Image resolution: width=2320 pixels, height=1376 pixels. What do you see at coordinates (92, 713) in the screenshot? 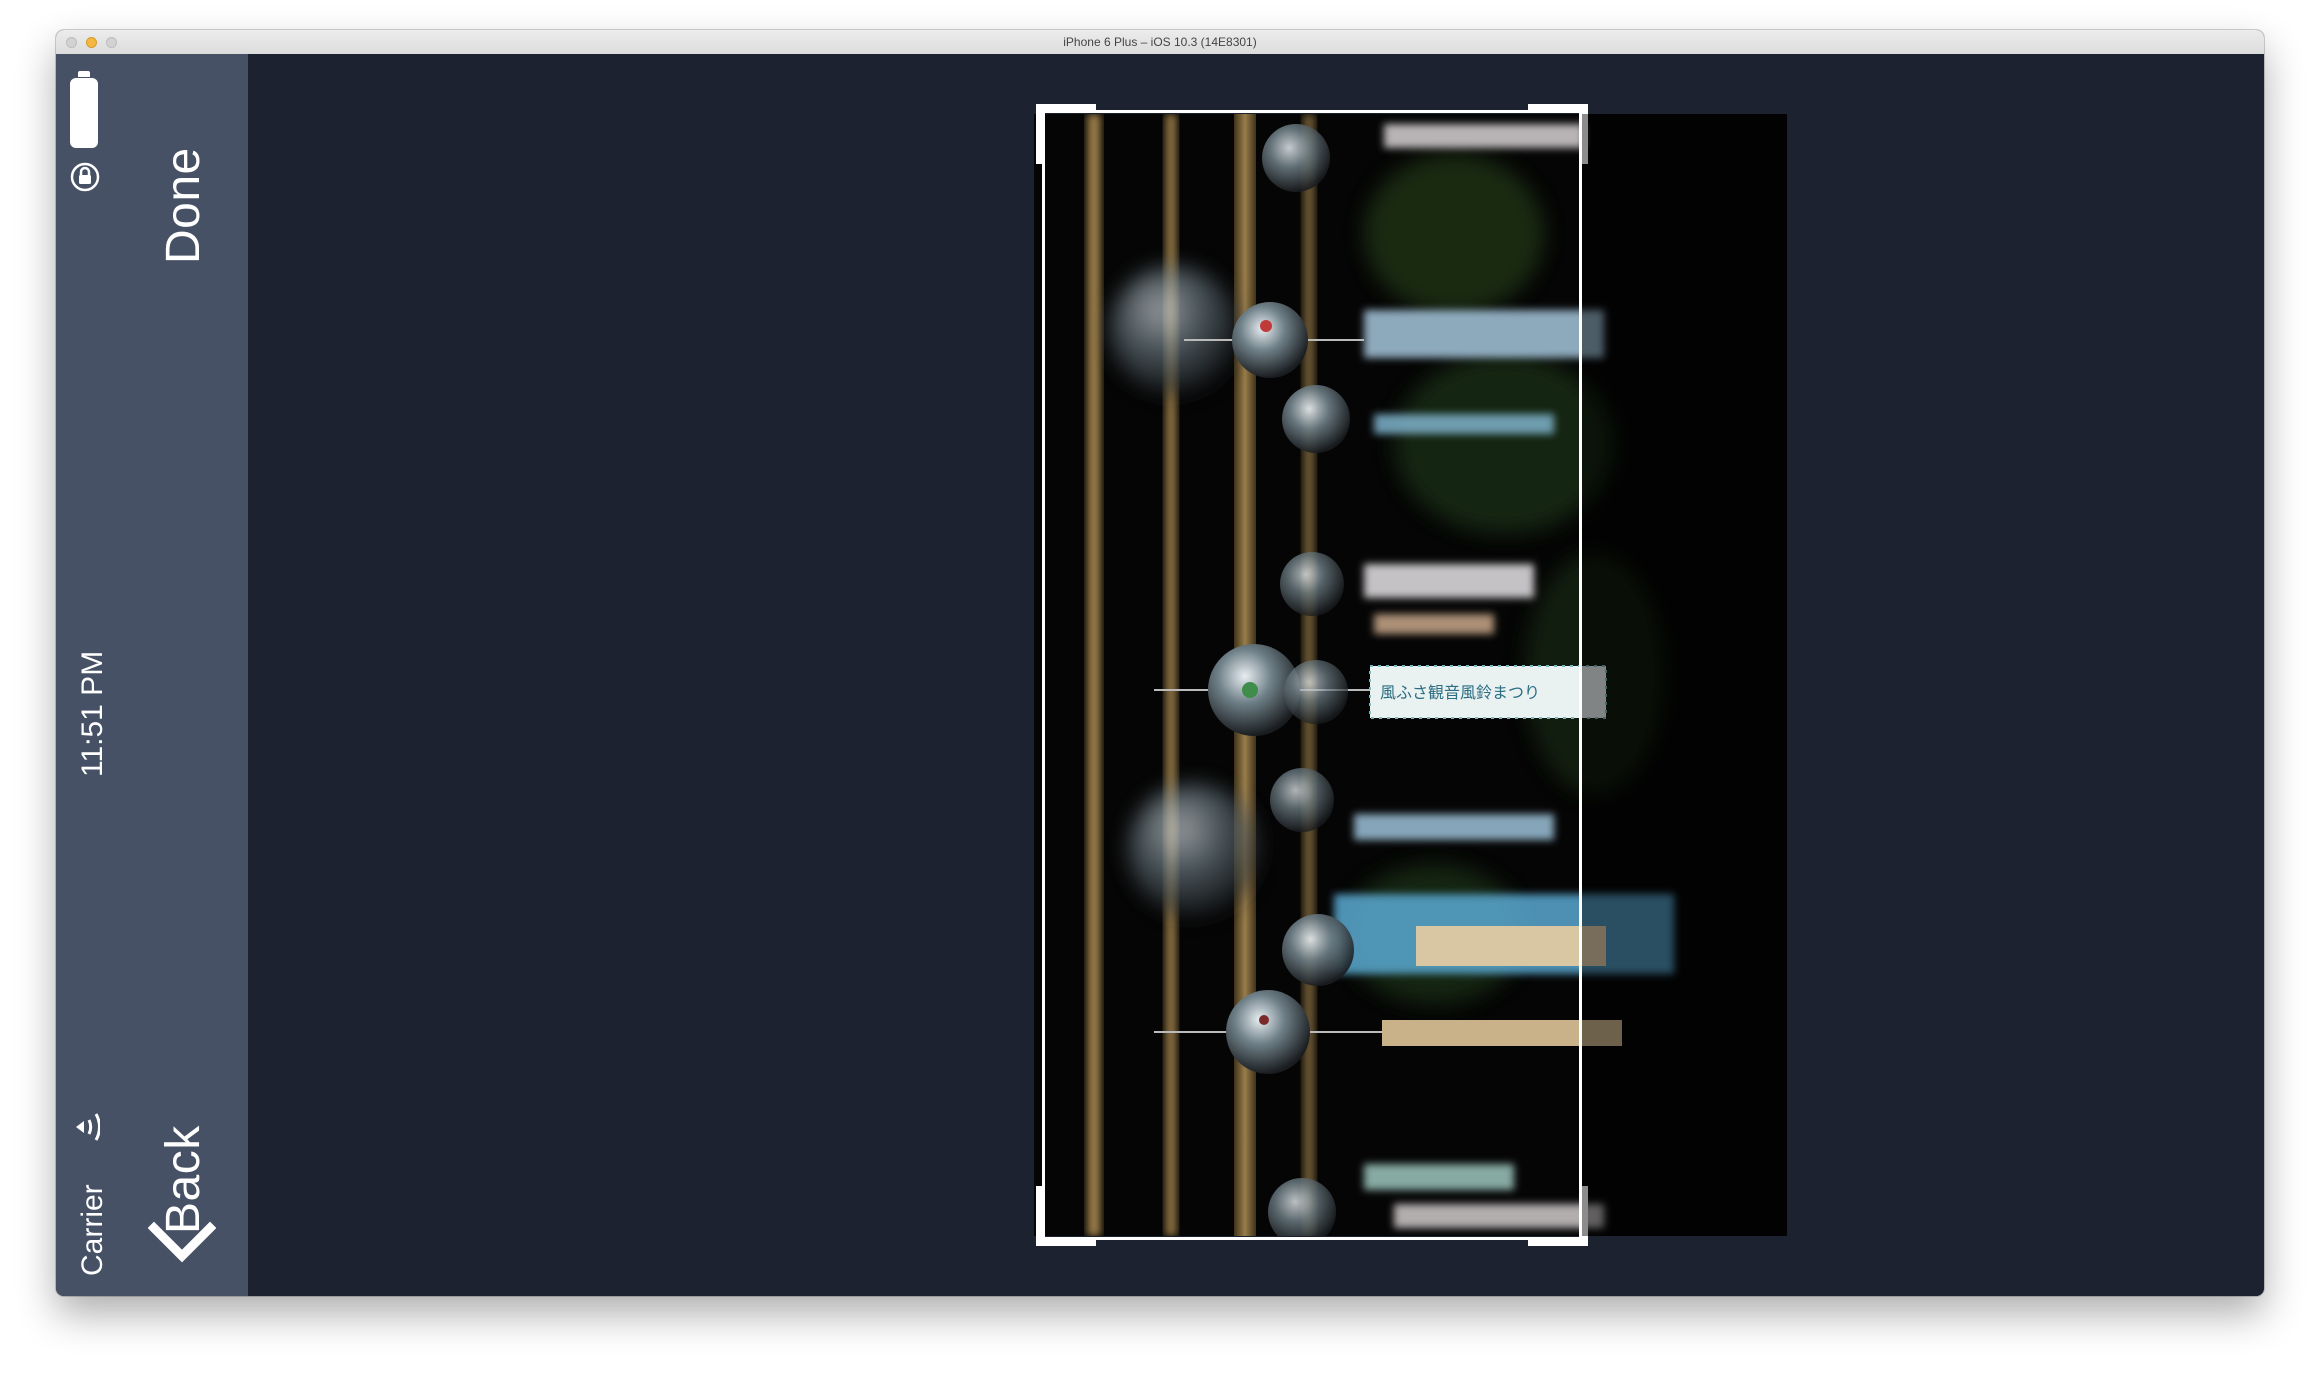
I see `status-time: 11:51 PM` at bounding box center [92, 713].